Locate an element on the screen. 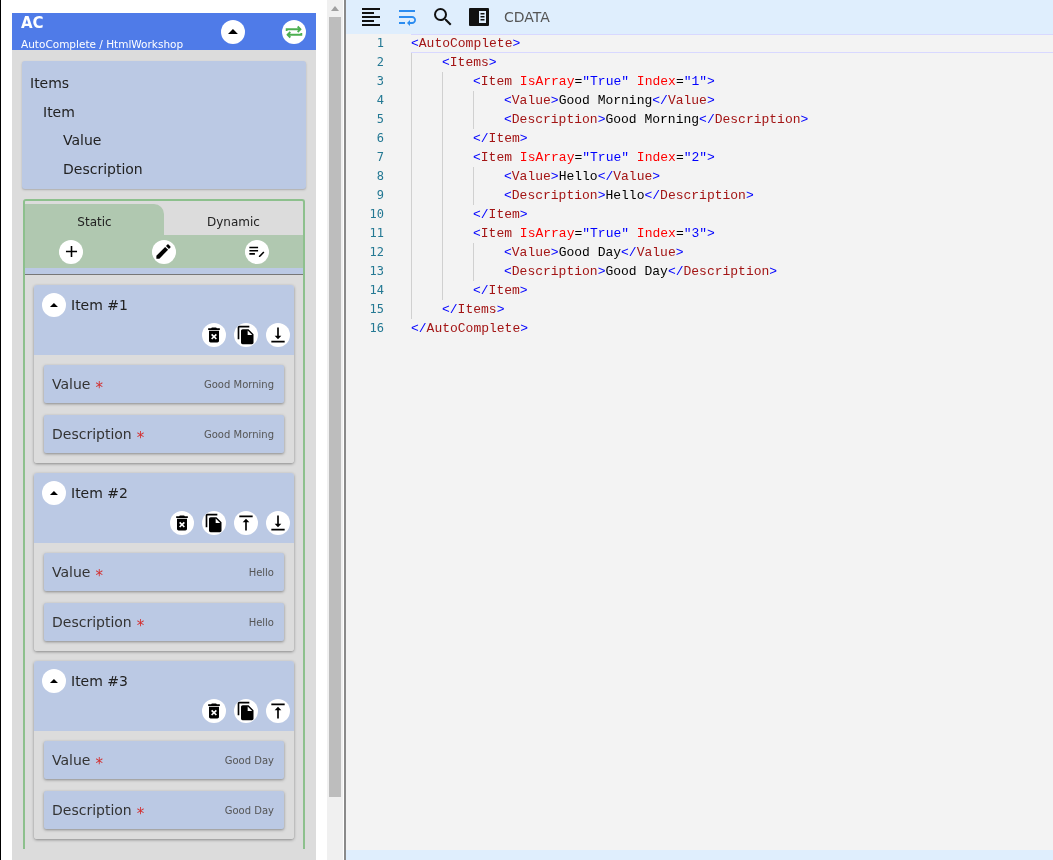 The width and height of the screenshot is (1053, 860). item-title: Item #2 is located at coordinates (99, 493).